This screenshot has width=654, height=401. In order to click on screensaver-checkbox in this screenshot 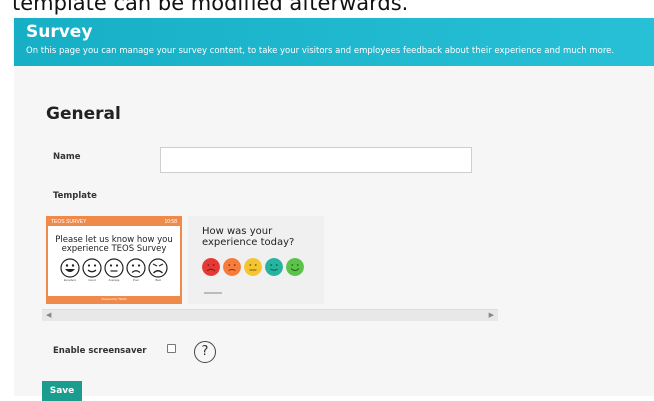, I will do `click(171, 348)`.